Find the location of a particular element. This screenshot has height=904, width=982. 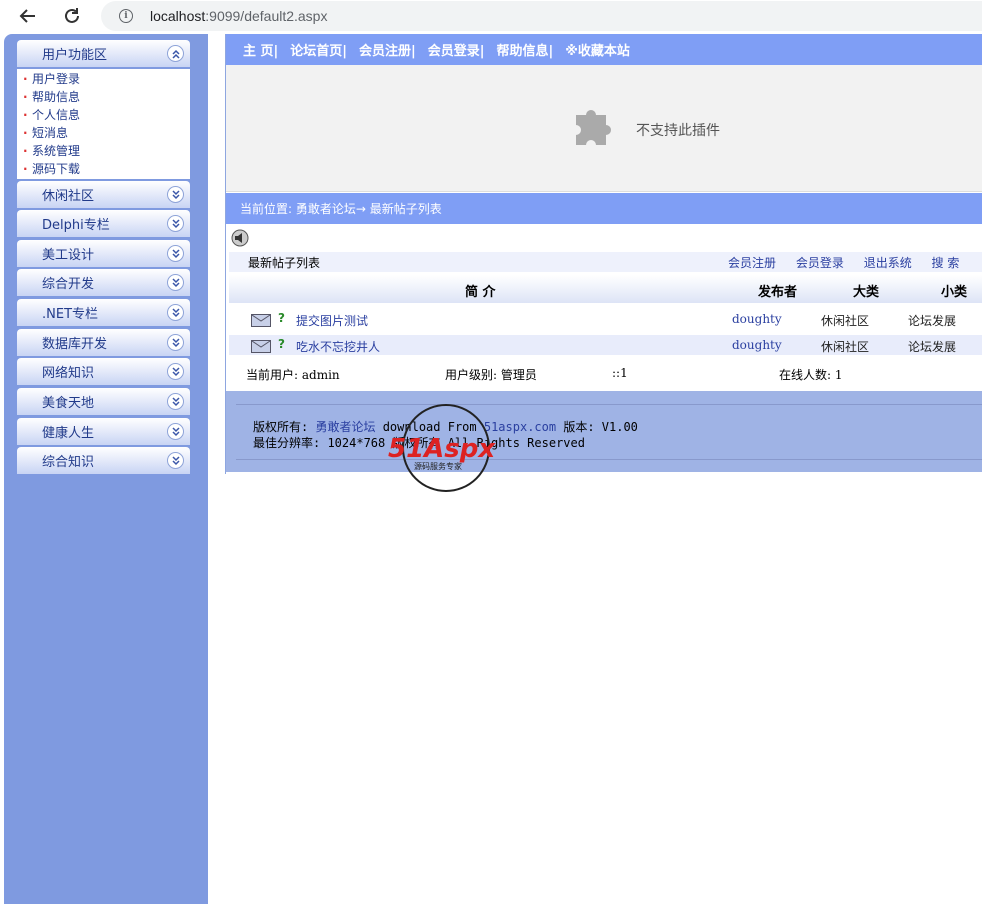

panel-header-database: 数据库开发 is located at coordinates (103, 342).